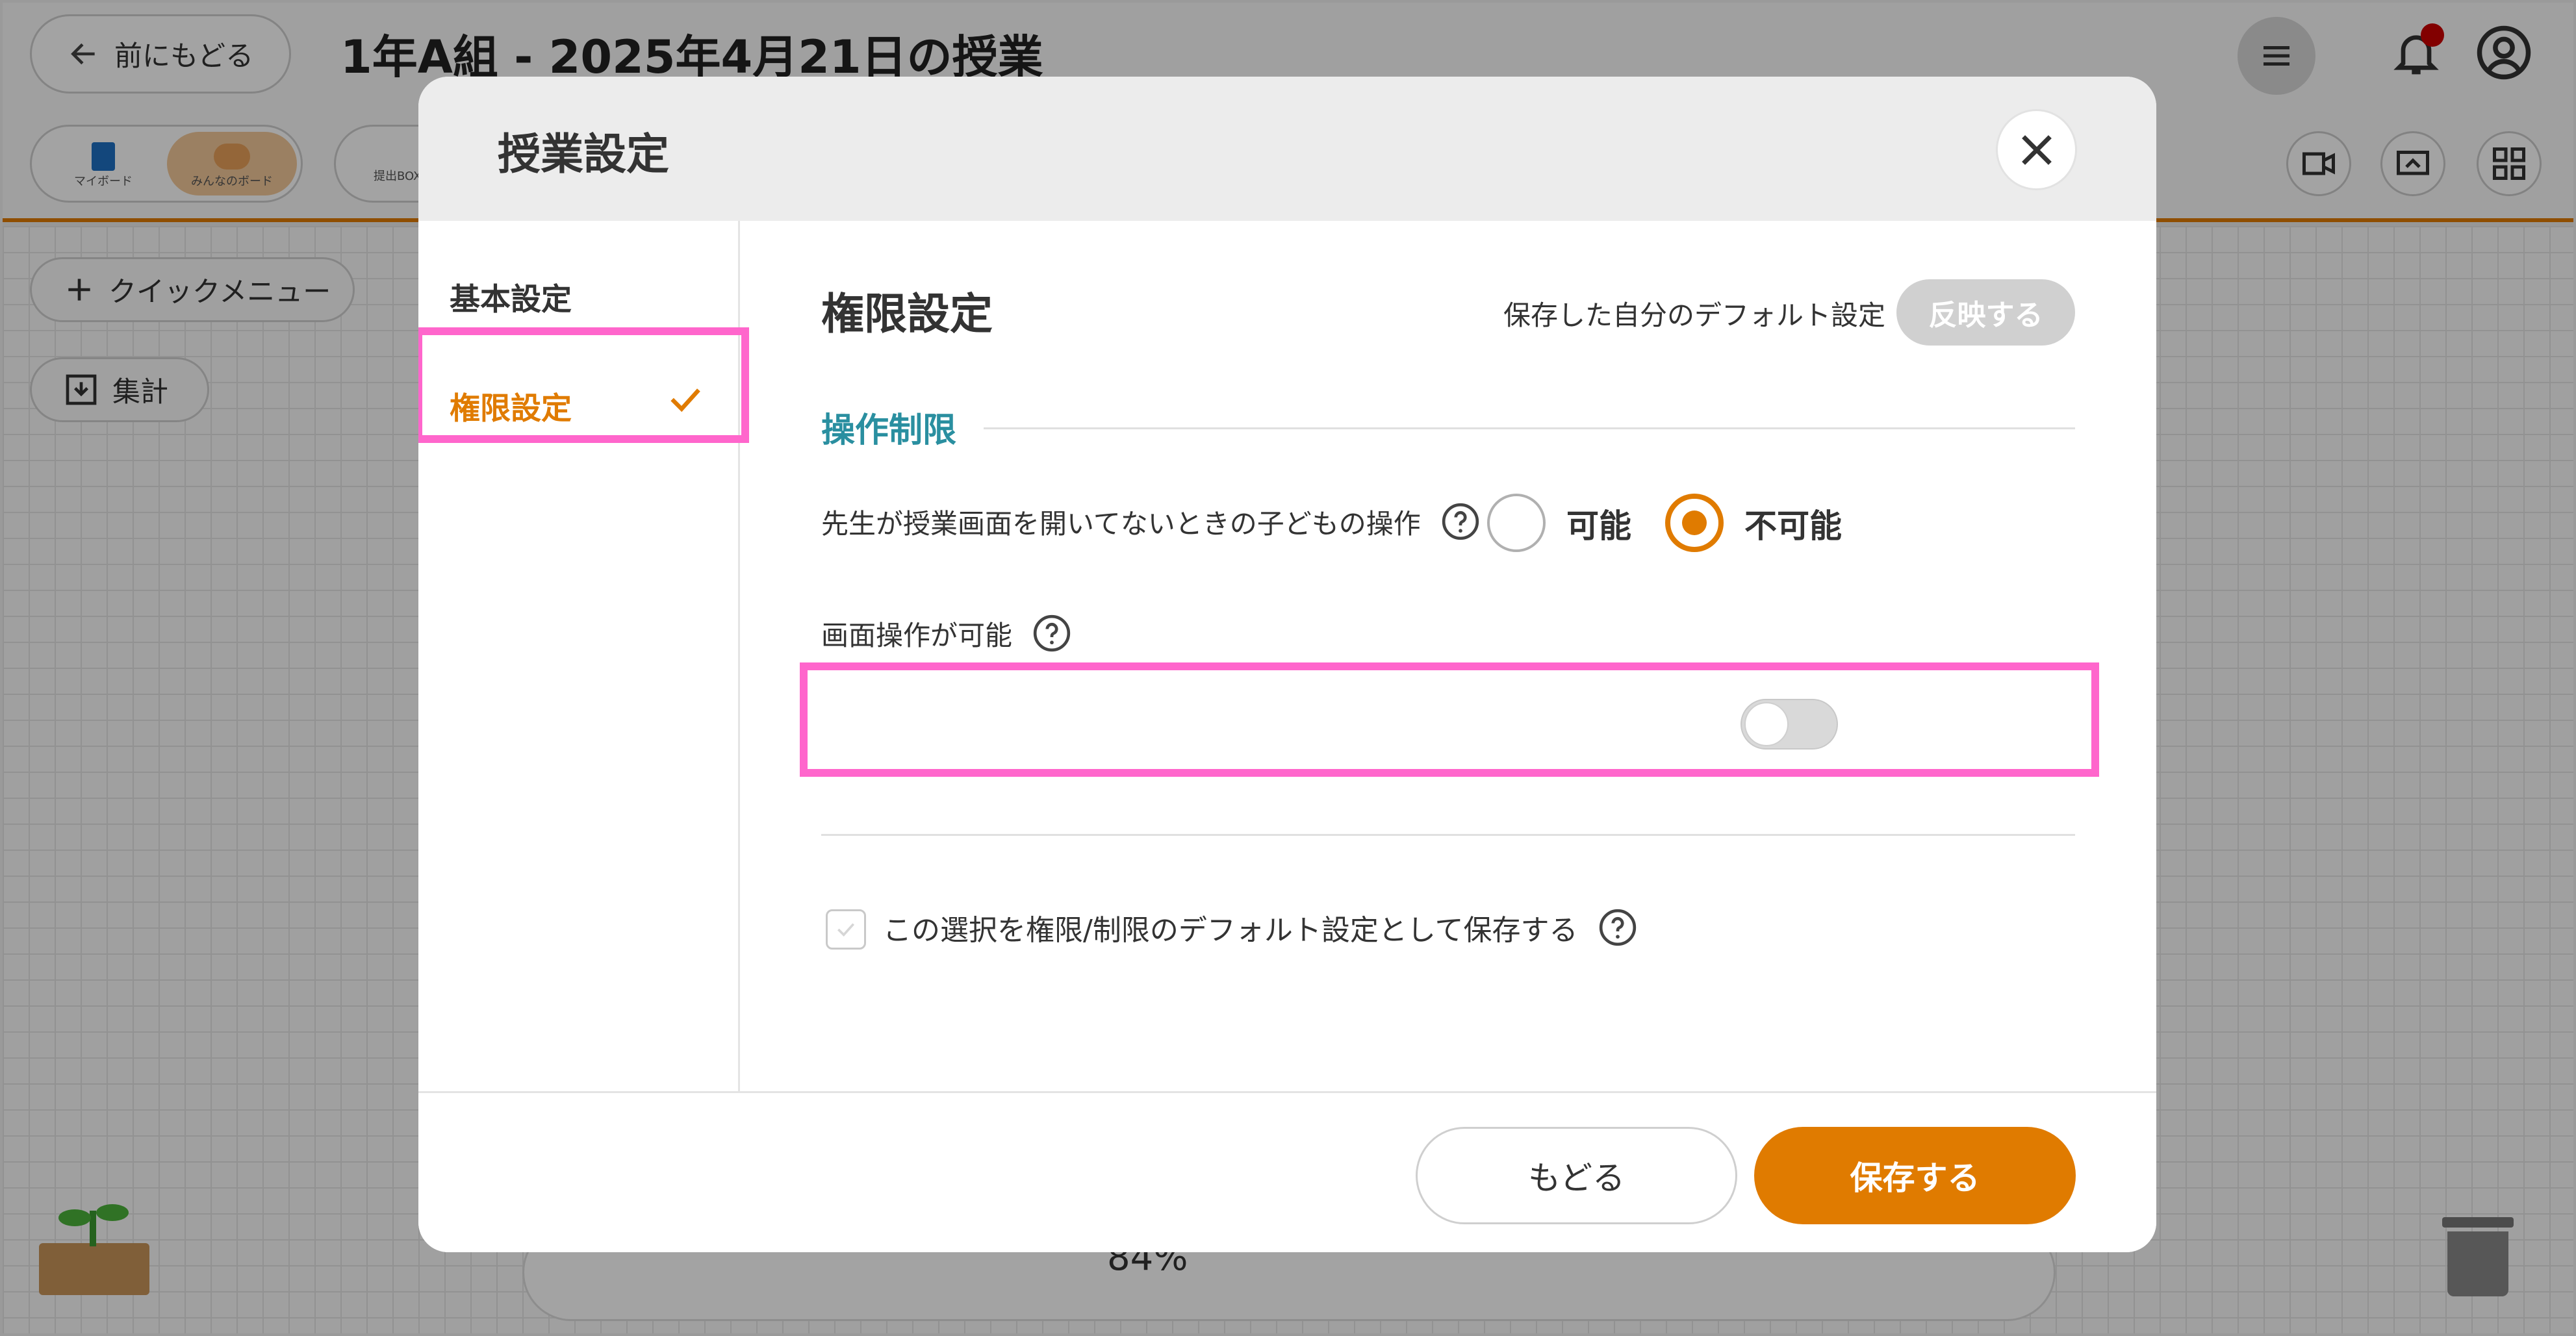 The width and height of the screenshot is (2576, 1336). What do you see at coordinates (1449, 720) in the screenshot?
I see `highlight-box-row` at bounding box center [1449, 720].